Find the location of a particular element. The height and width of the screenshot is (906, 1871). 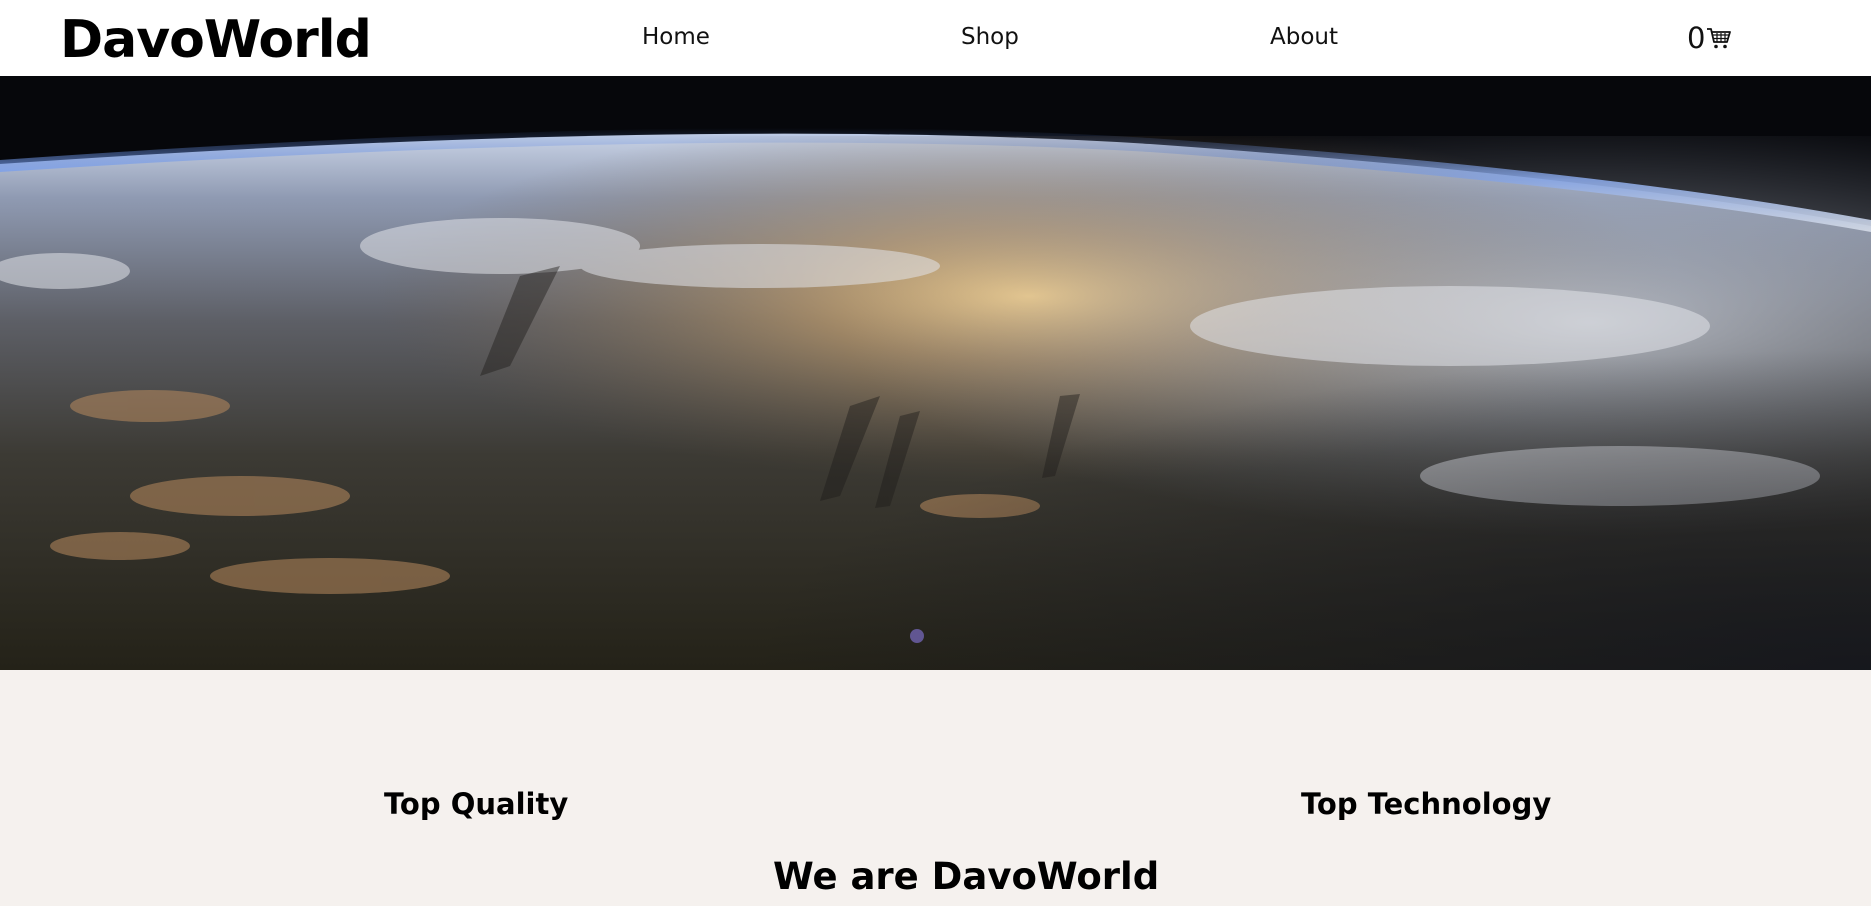

top-navigation: DavoWorld Home Shop About 0 is located at coordinates (935, 38).